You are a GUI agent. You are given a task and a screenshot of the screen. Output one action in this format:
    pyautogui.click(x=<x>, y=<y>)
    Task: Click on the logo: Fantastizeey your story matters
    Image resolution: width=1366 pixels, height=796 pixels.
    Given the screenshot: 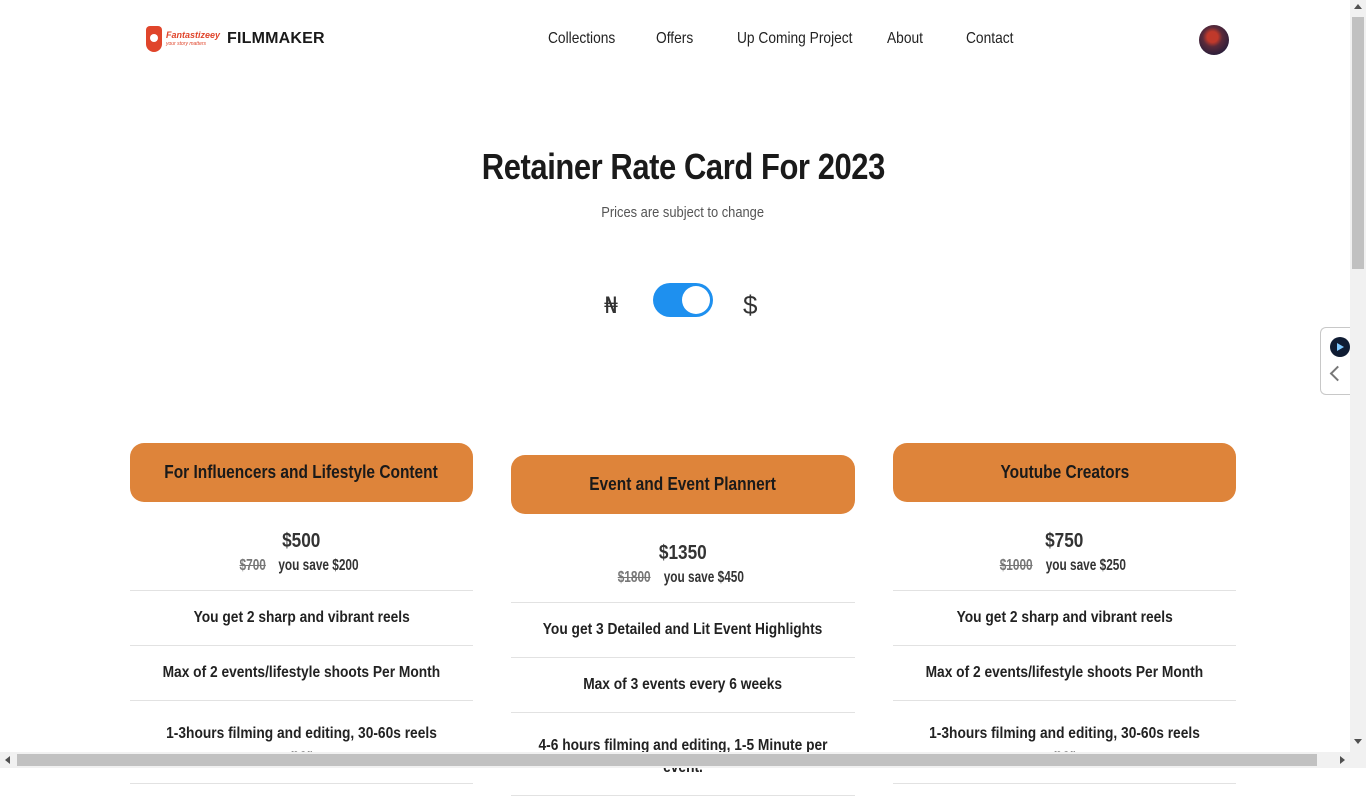 What is the action you would take?
    pyautogui.click(x=183, y=39)
    